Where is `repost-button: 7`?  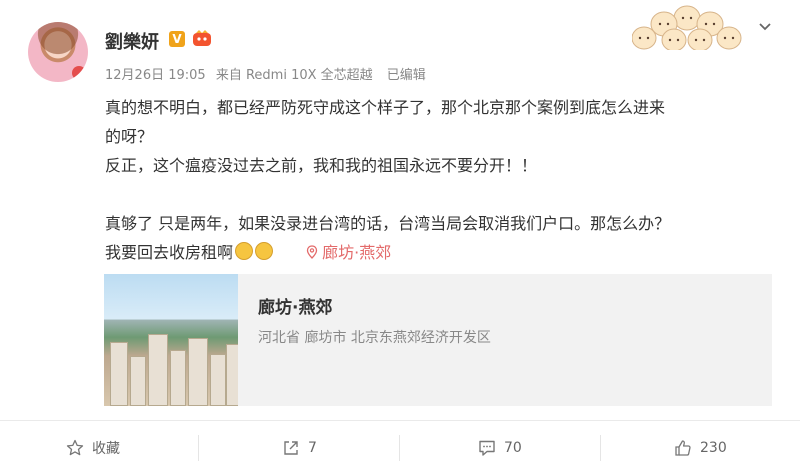 repost-button: 7 is located at coordinates (299, 448).